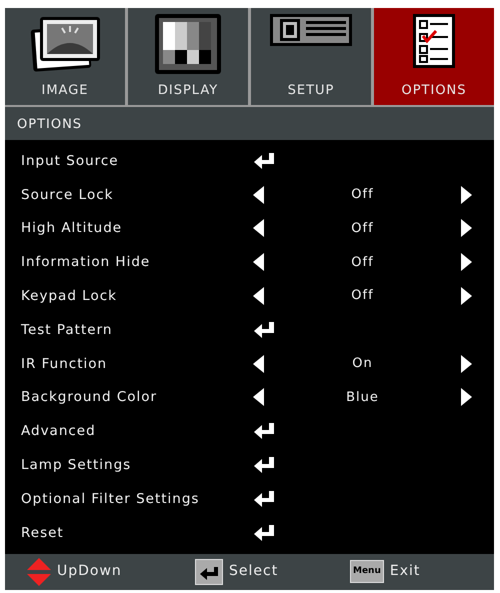 The height and width of the screenshot is (593, 500). Describe the element at coordinates (129, 296) in the screenshot. I see `menu-item-label: Keypad Lock` at that location.